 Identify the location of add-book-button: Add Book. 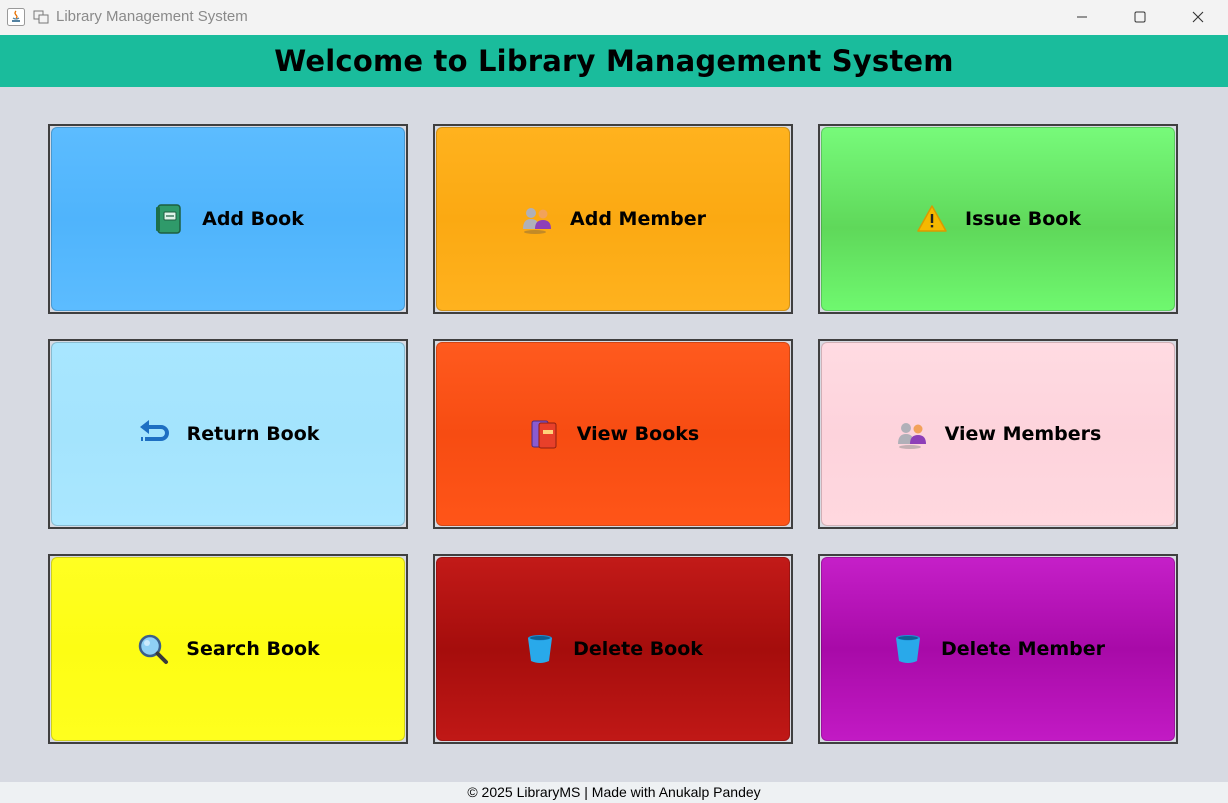
(228, 219).